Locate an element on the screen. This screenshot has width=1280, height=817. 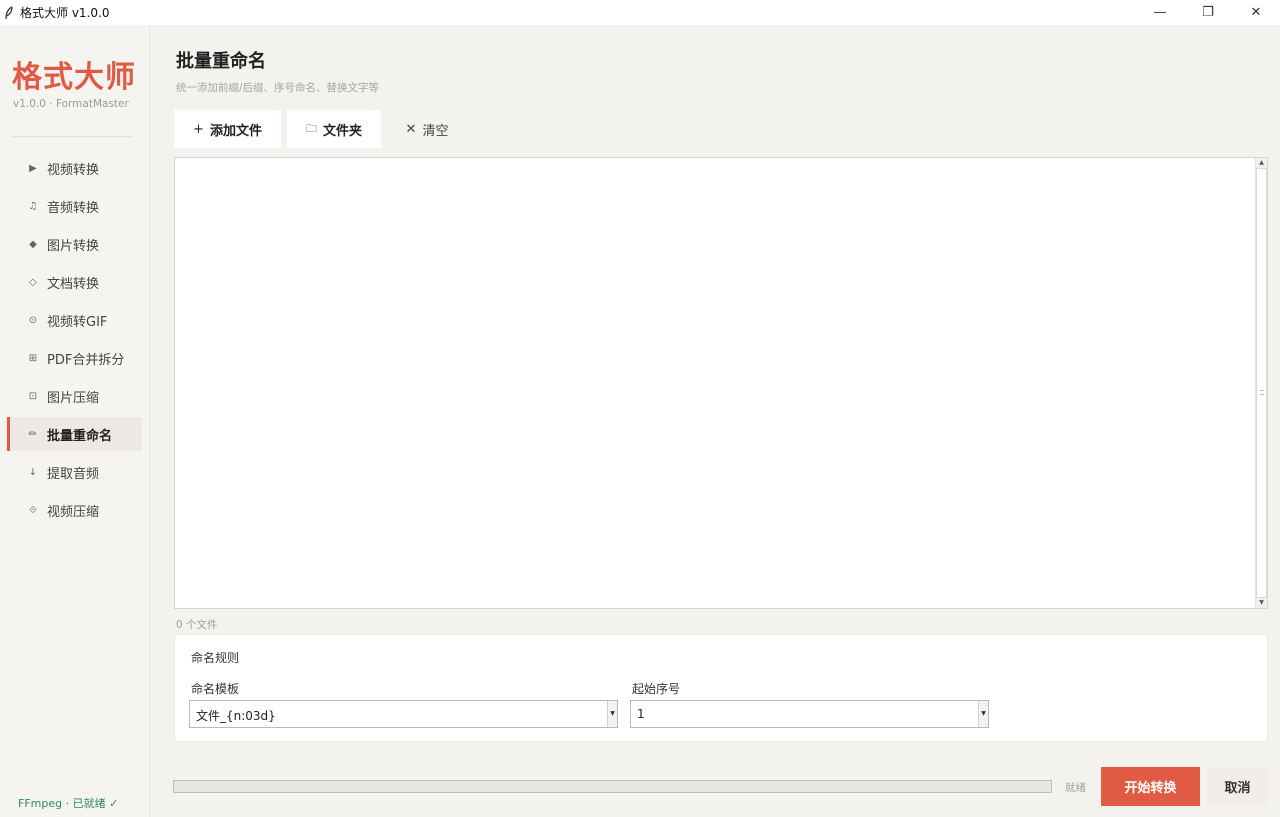
sidebar-item: ⟐ 视频压缩 is located at coordinates (74, 510).